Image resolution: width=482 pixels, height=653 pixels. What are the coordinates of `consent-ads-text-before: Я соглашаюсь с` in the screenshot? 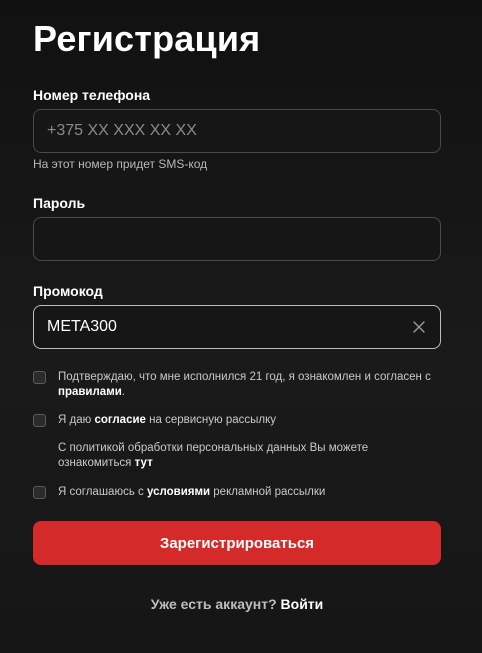 It's located at (102, 492).